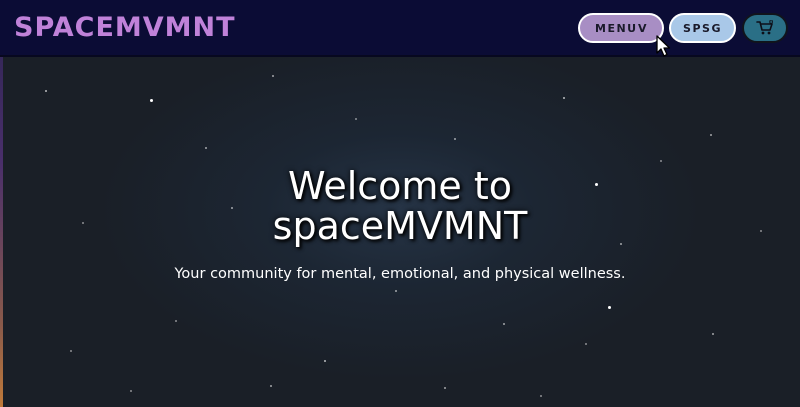 The width and height of the screenshot is (800, 407). I want to click on spsg-button-label: SPSG, so click(702, 28).